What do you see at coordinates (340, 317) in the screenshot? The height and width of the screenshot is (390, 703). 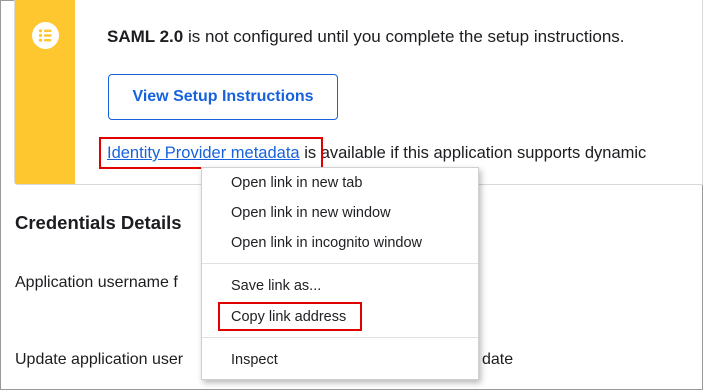 I see `menu-item-copy-link-address: Copy link address` at bounding box center [340, 317].